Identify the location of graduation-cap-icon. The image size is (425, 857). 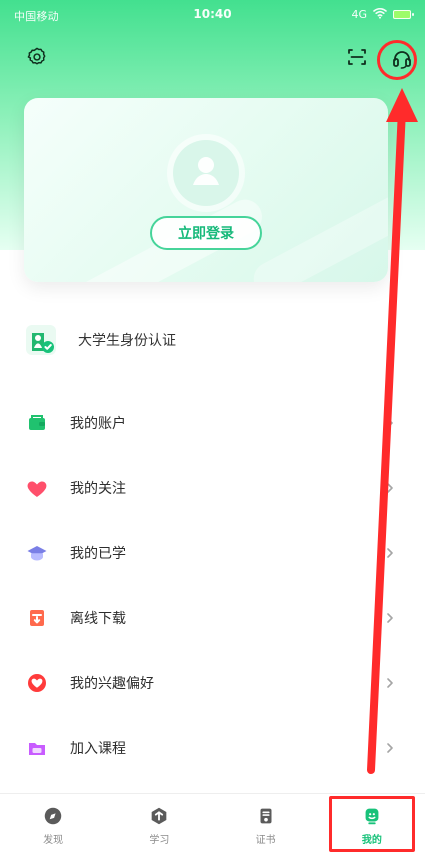
(37, 553).